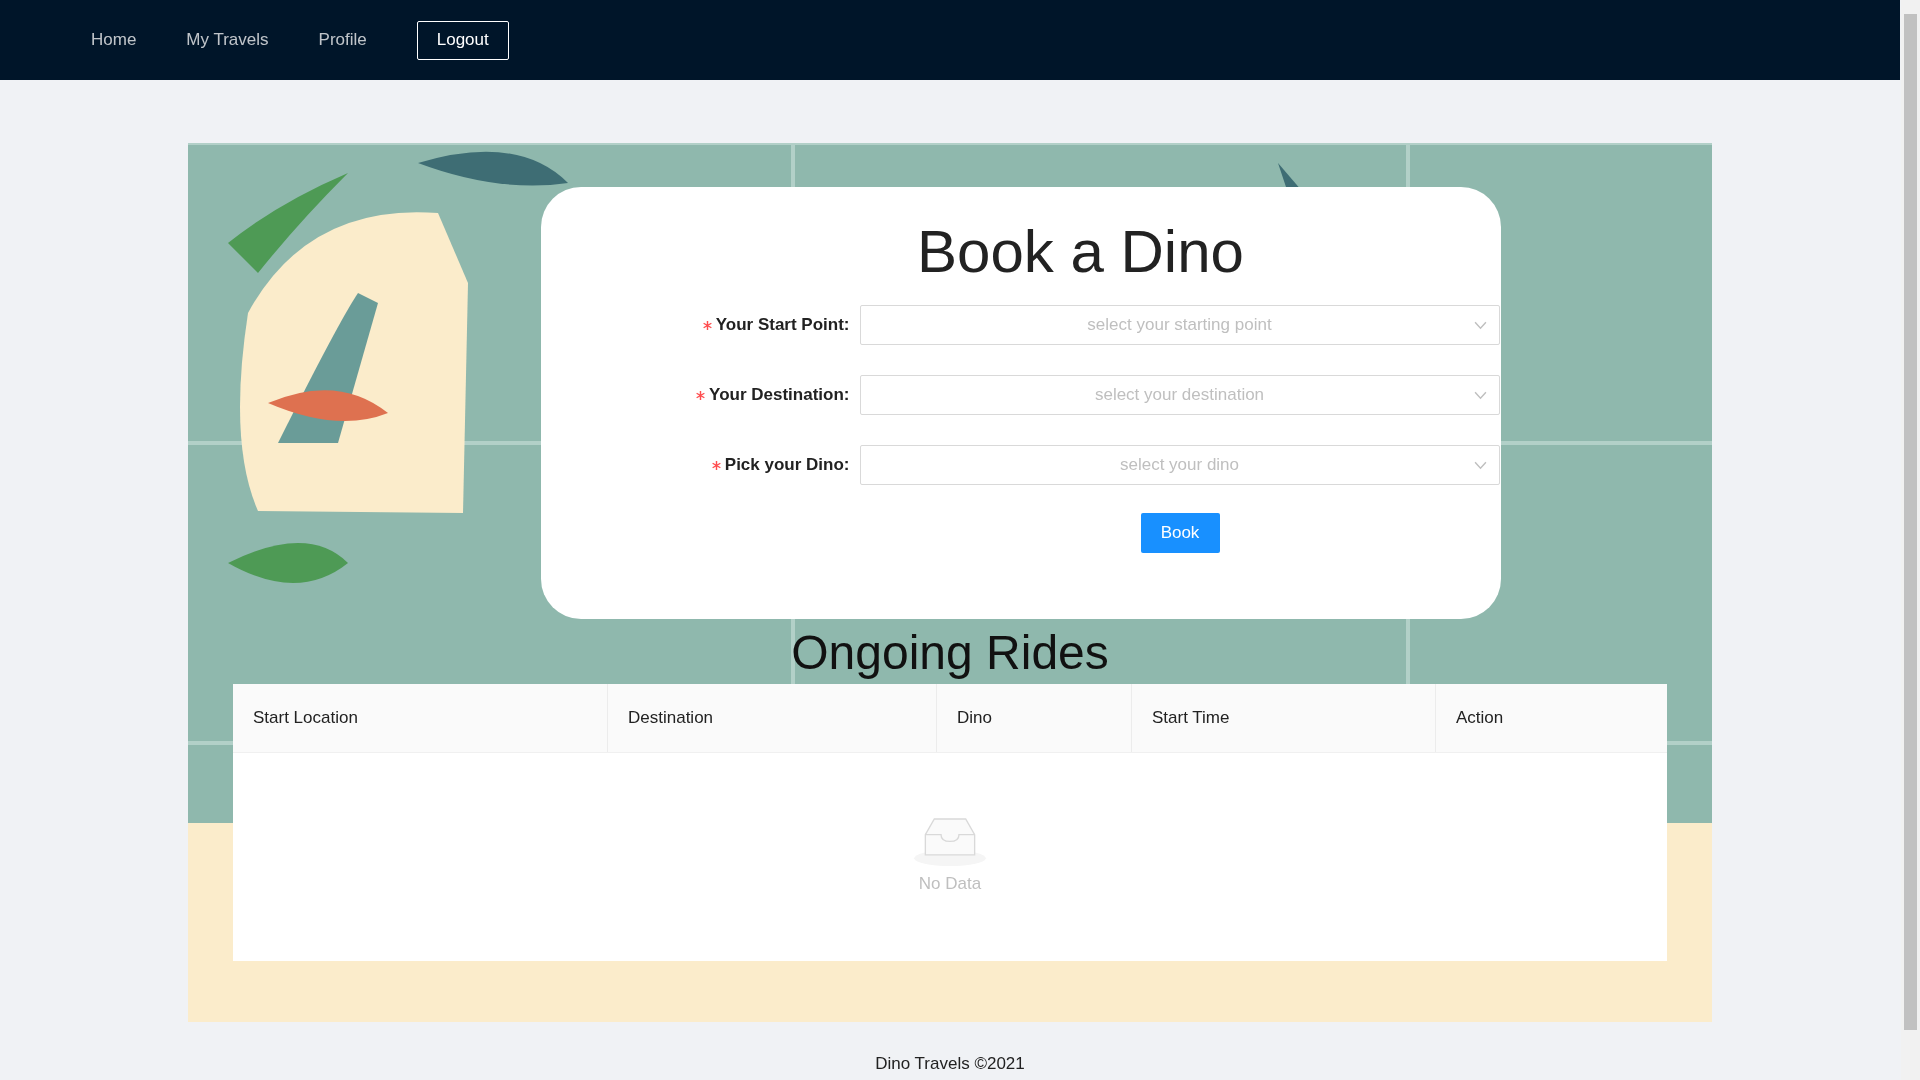 The height and width of the screenshot is (1080, 1920). Describe the element at coordinates (1480, 718) in the screenshot. I see `column-header: Action` at that location.